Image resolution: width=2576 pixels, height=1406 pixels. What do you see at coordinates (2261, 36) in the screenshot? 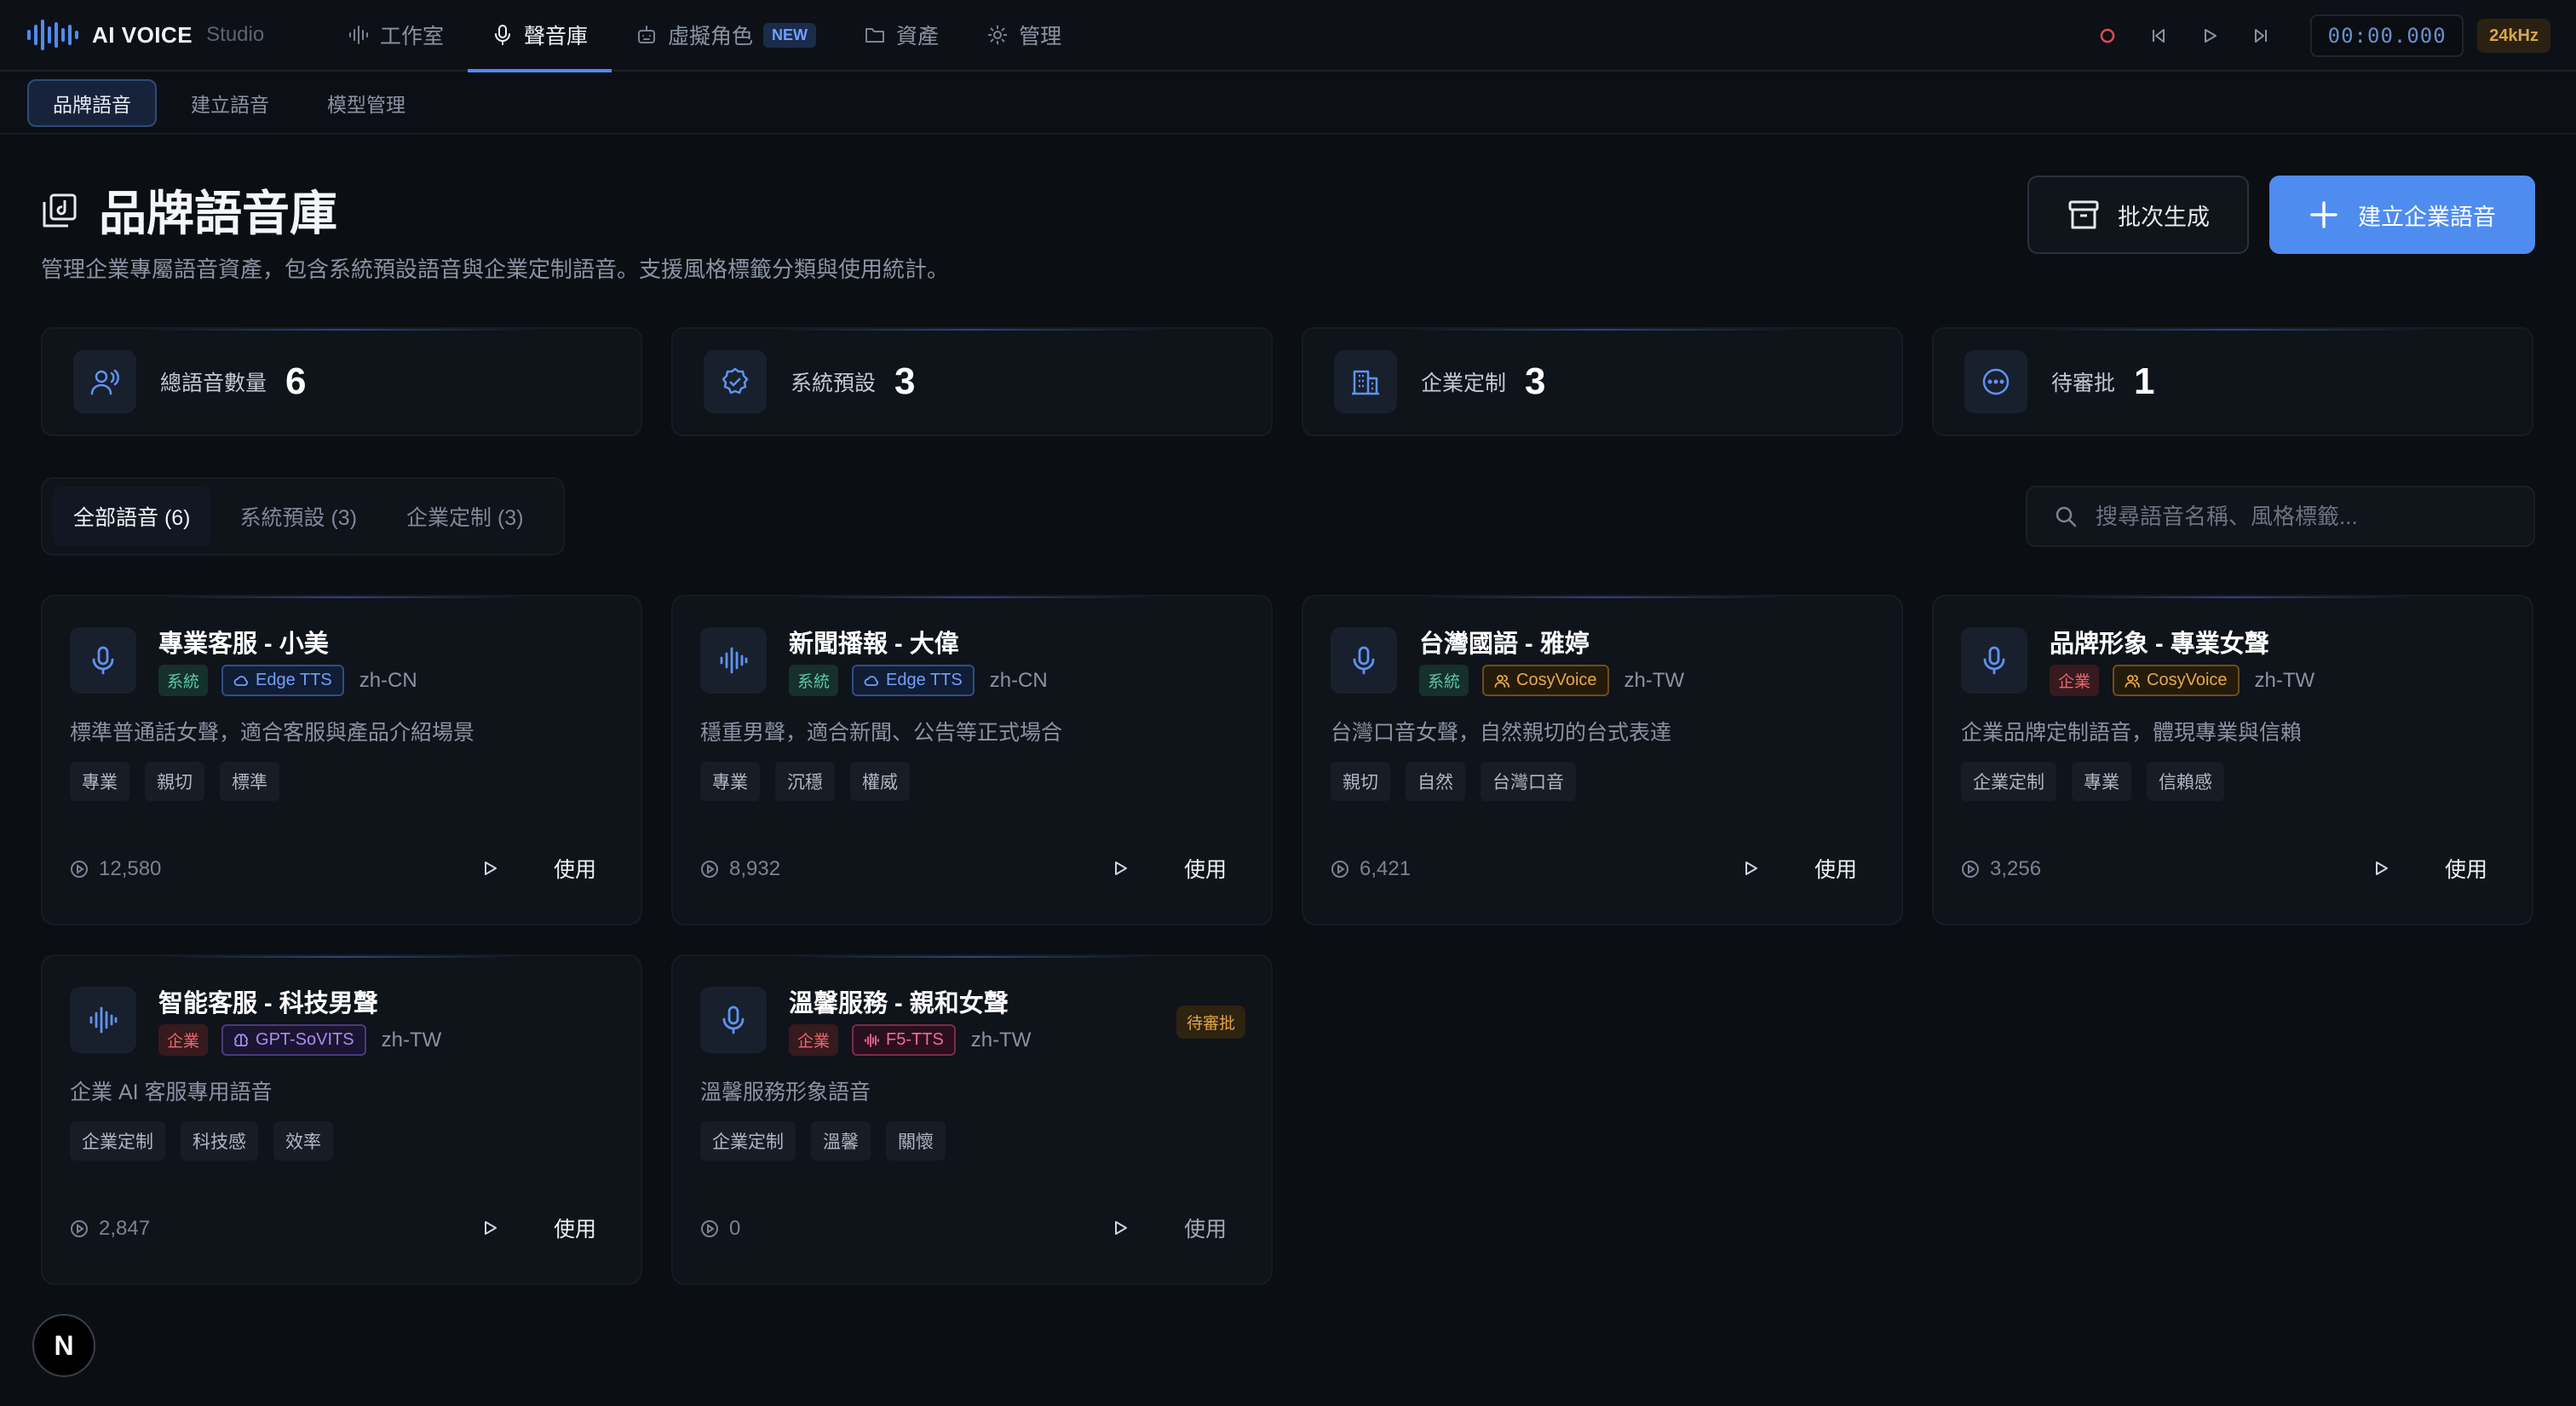
I see `skip-forward-button` at bounding box center [2261, 36].